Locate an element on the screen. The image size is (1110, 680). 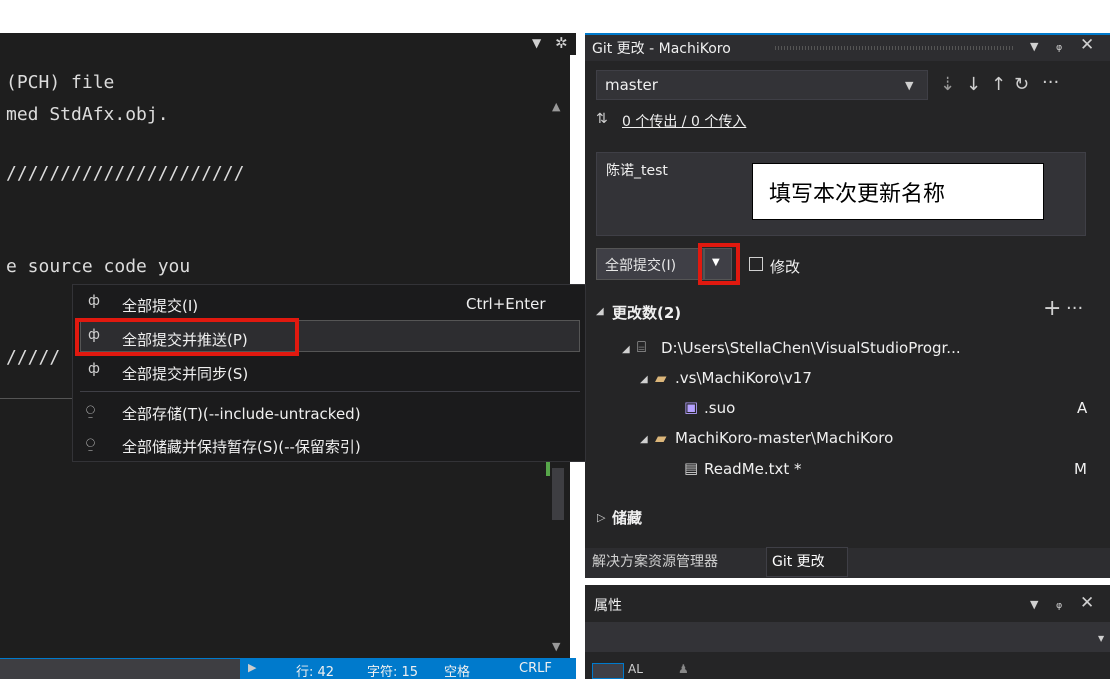
expand-icon: ▷ is located at coordinates (601, 517).